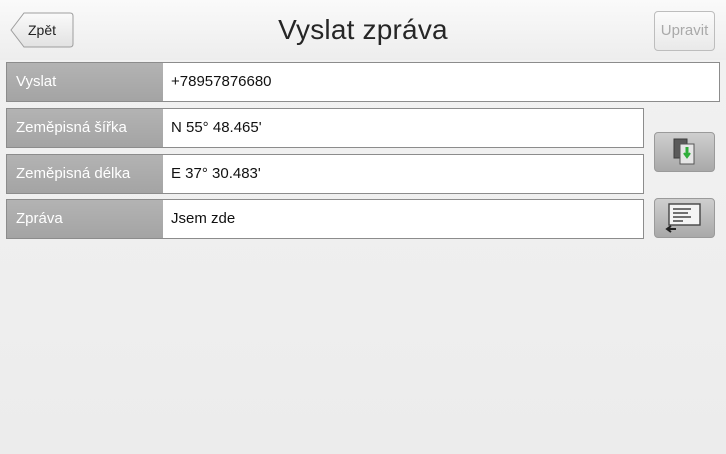 The height and width of the screenshot is (454, 726). What do you see at coordinates (684, 31) in the screenshot?
I see `edit-button: Upravit` at bounding box center [684, 31].